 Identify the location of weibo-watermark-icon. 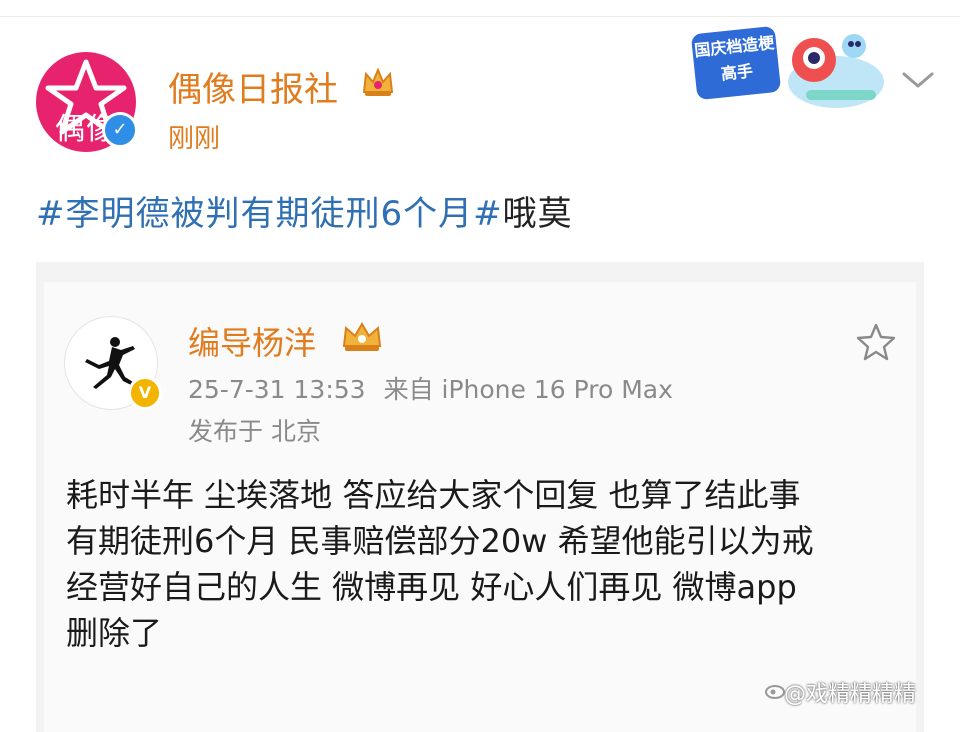
(775, 692).